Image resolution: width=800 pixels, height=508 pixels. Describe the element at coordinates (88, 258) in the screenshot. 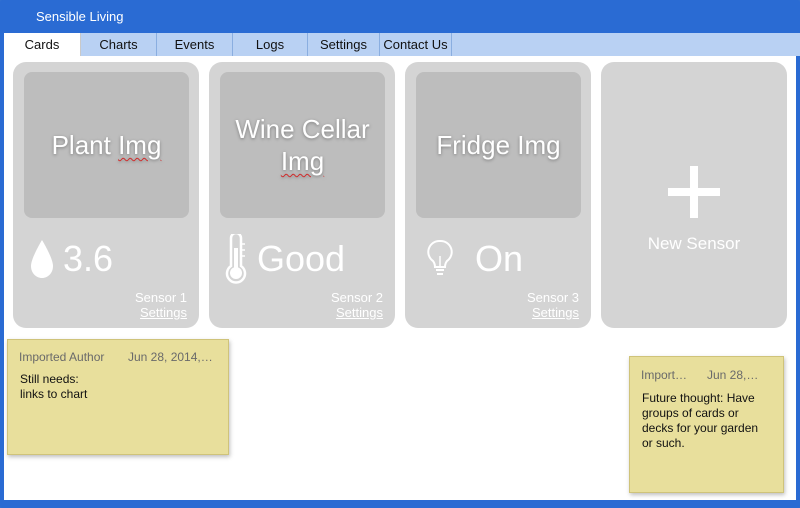

I see `sensor-value: 3.6` at that location.